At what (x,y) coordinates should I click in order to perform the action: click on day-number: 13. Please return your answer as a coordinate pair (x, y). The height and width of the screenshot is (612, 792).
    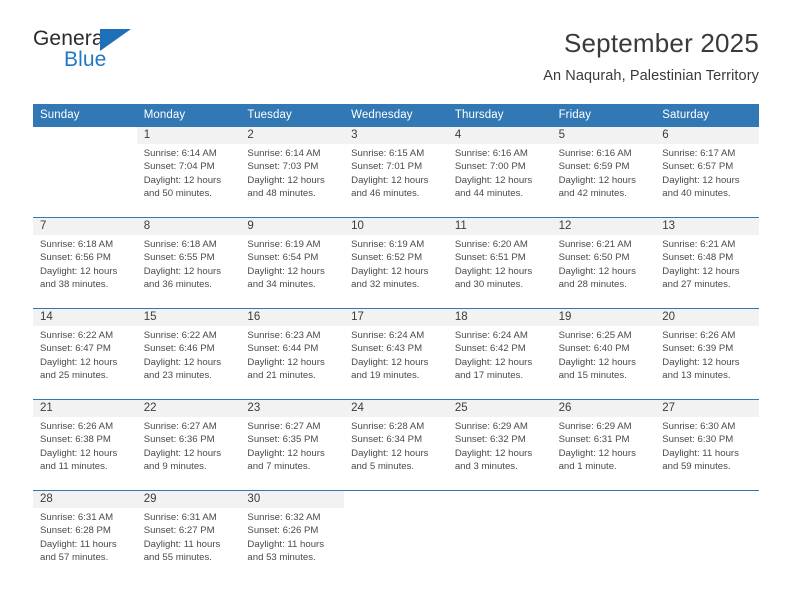
    Looking at the image, I should click on (669, 226).